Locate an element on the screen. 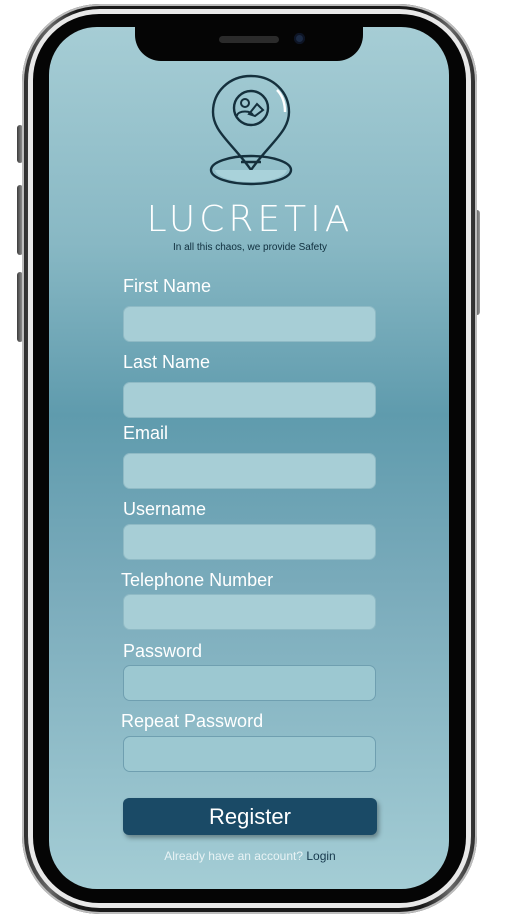 The width and height of the screenshot is (507, 920). username-input is located at coordinates (249, 542).